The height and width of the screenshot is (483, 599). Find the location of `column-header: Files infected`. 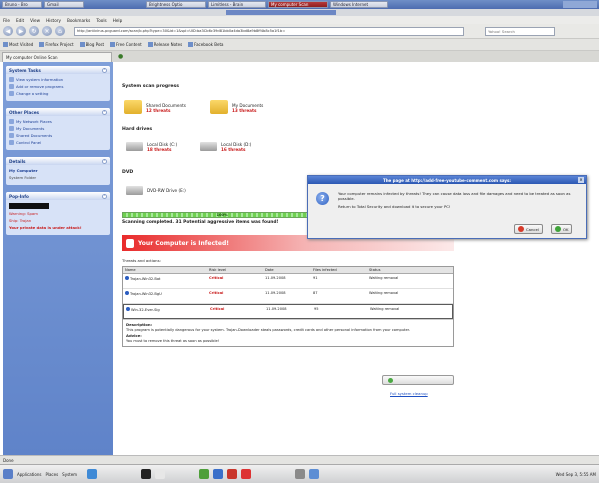

column-header: Files infected is located at coordinates (341, 270).